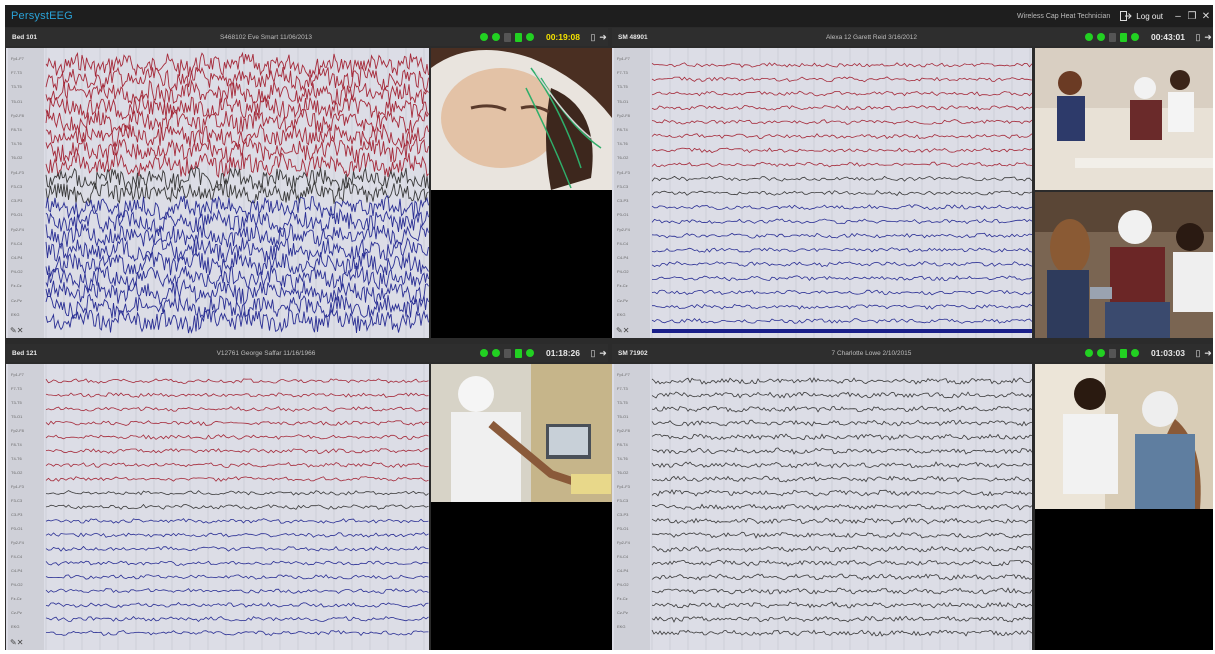 This screenshot has height=654, width=1215. I want to click on patient-name: Alexa 12 Garett Reid 3/16/2012, so click(871, 37).